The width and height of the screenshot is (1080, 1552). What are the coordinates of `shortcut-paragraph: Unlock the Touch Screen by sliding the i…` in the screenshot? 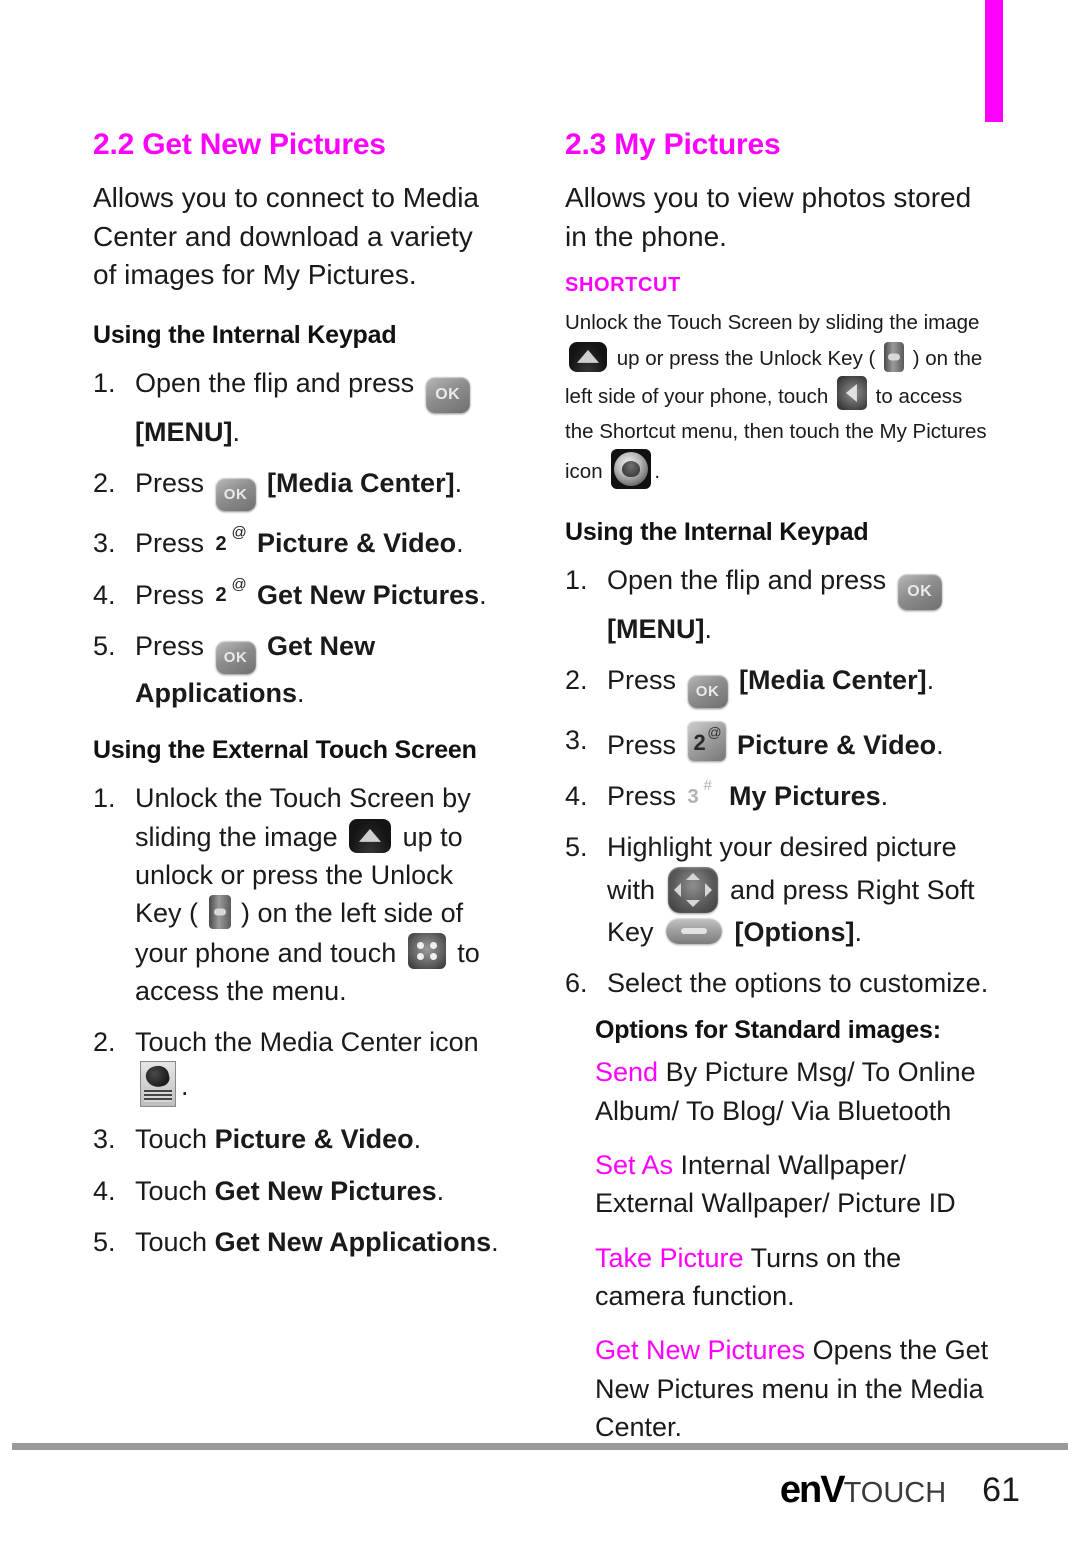 It's located at (777, 397).